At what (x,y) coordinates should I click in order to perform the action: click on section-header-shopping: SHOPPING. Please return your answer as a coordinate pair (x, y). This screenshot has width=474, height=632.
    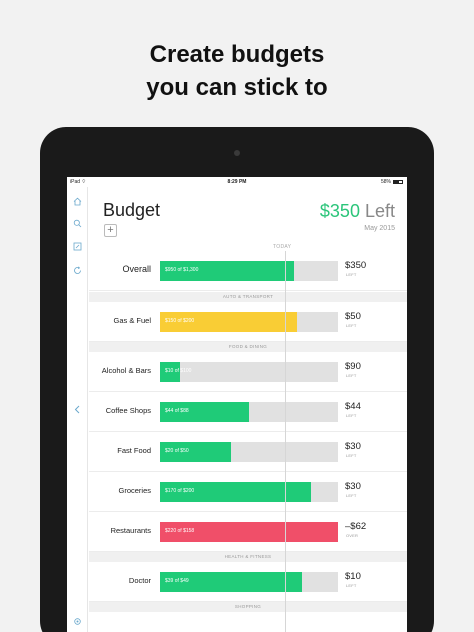
    Looking at the image, I should click on (248, 607).